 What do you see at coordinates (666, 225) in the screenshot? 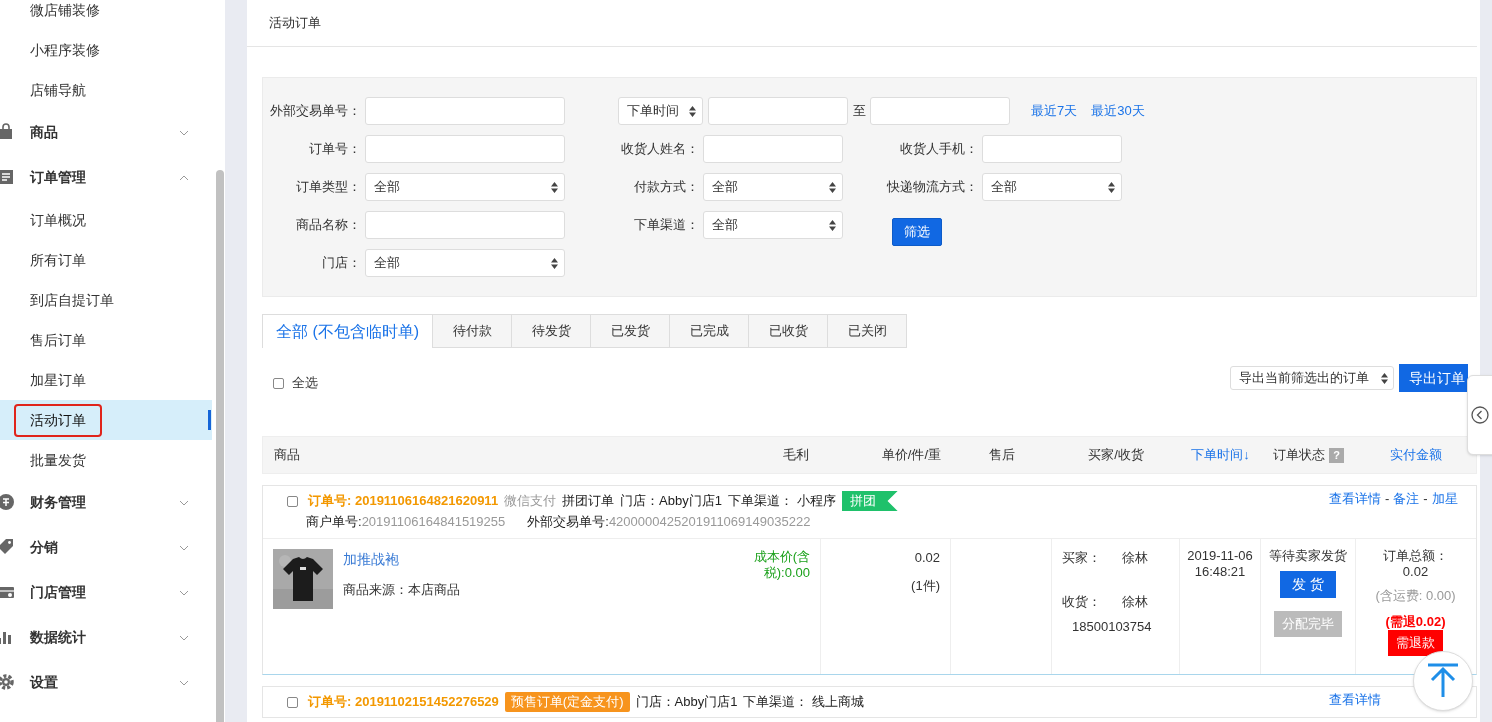
I see `field-label: 下单渠道：` at bounding box center [666, 225].